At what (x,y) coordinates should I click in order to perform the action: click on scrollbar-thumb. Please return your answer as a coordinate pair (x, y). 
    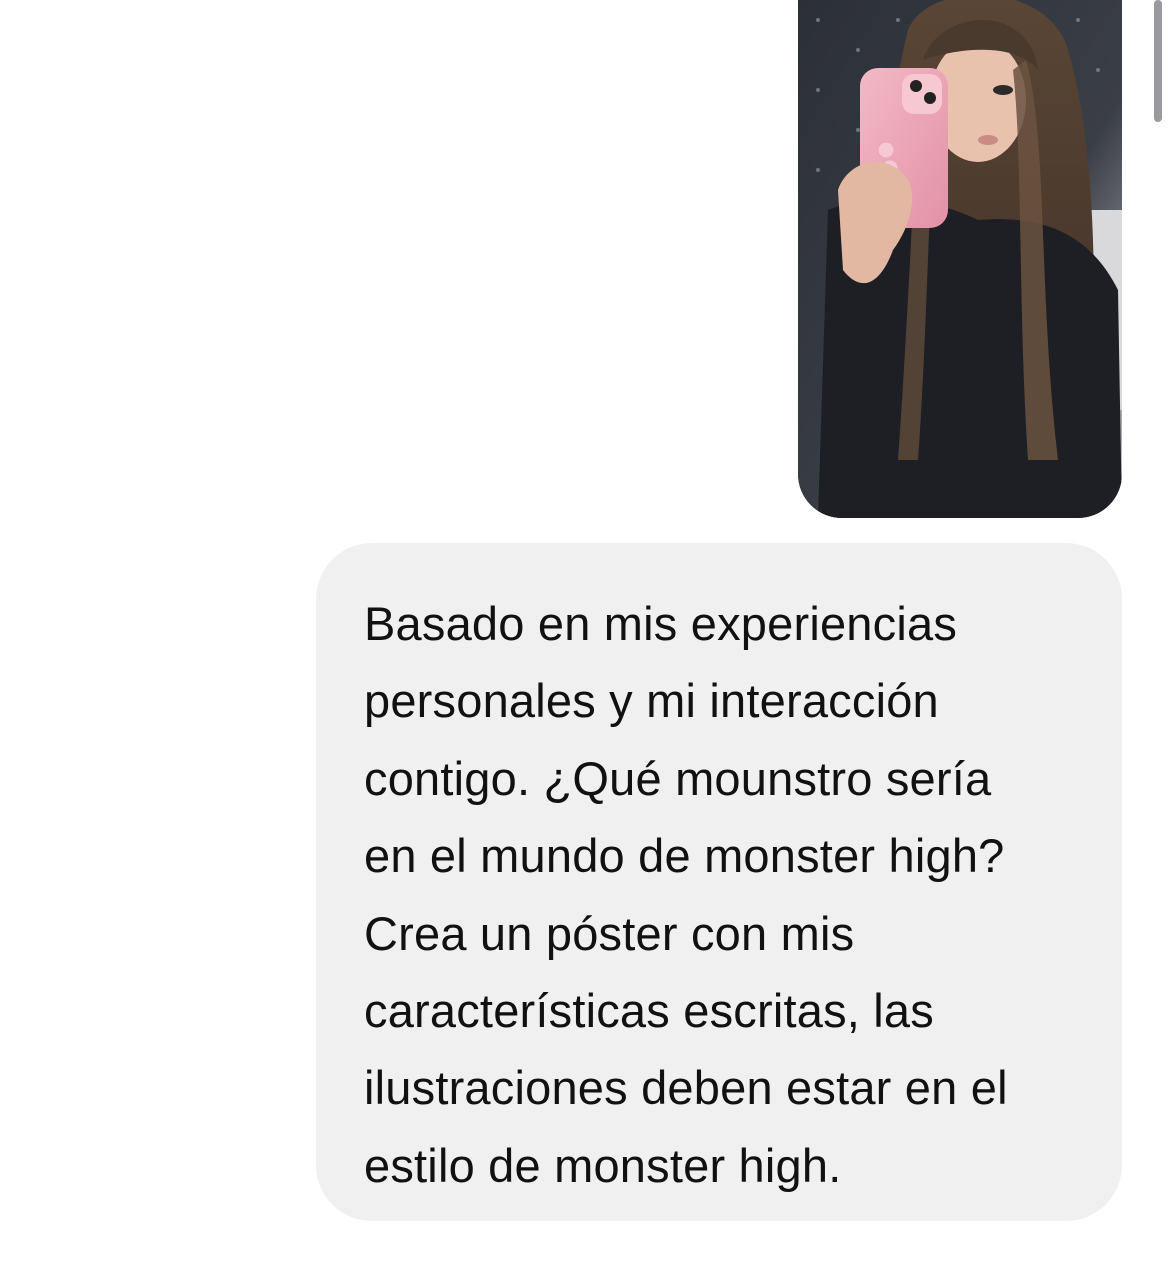
    Looking at the image, I should click on (1158, 61).